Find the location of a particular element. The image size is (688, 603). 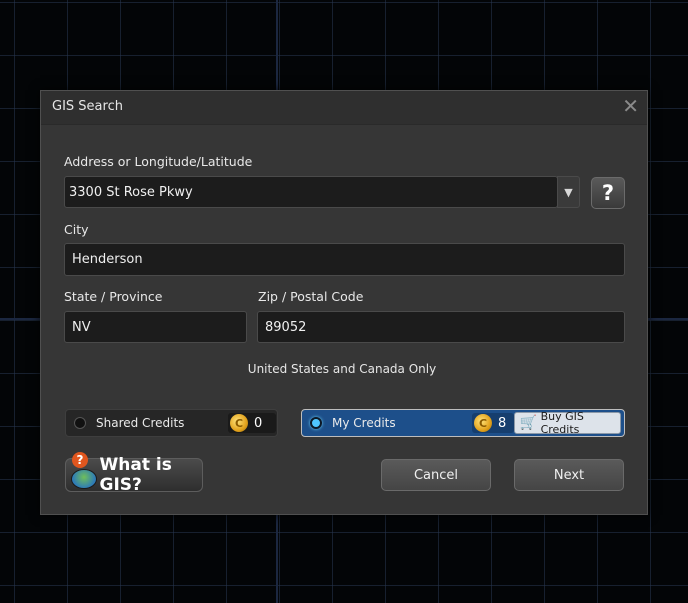

dialog-titlebar: GIS Search ✕ is located at coordinates (344, 108).